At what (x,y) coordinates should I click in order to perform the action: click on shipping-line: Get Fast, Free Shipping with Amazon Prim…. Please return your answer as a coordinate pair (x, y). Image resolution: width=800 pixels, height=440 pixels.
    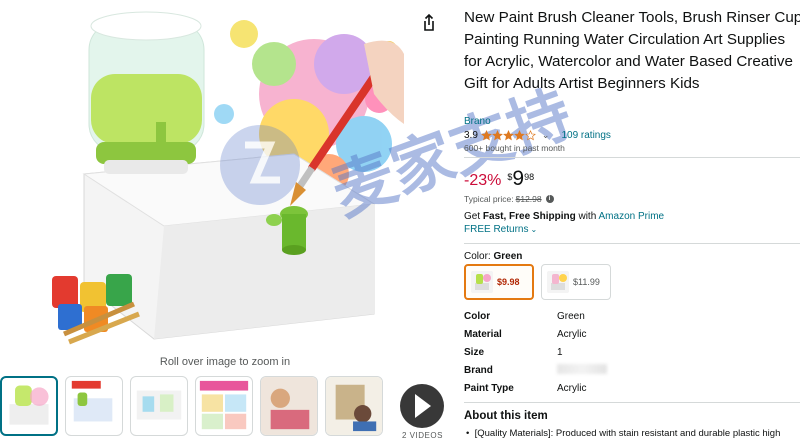
    Looking at the image, I should click on (564, 216).